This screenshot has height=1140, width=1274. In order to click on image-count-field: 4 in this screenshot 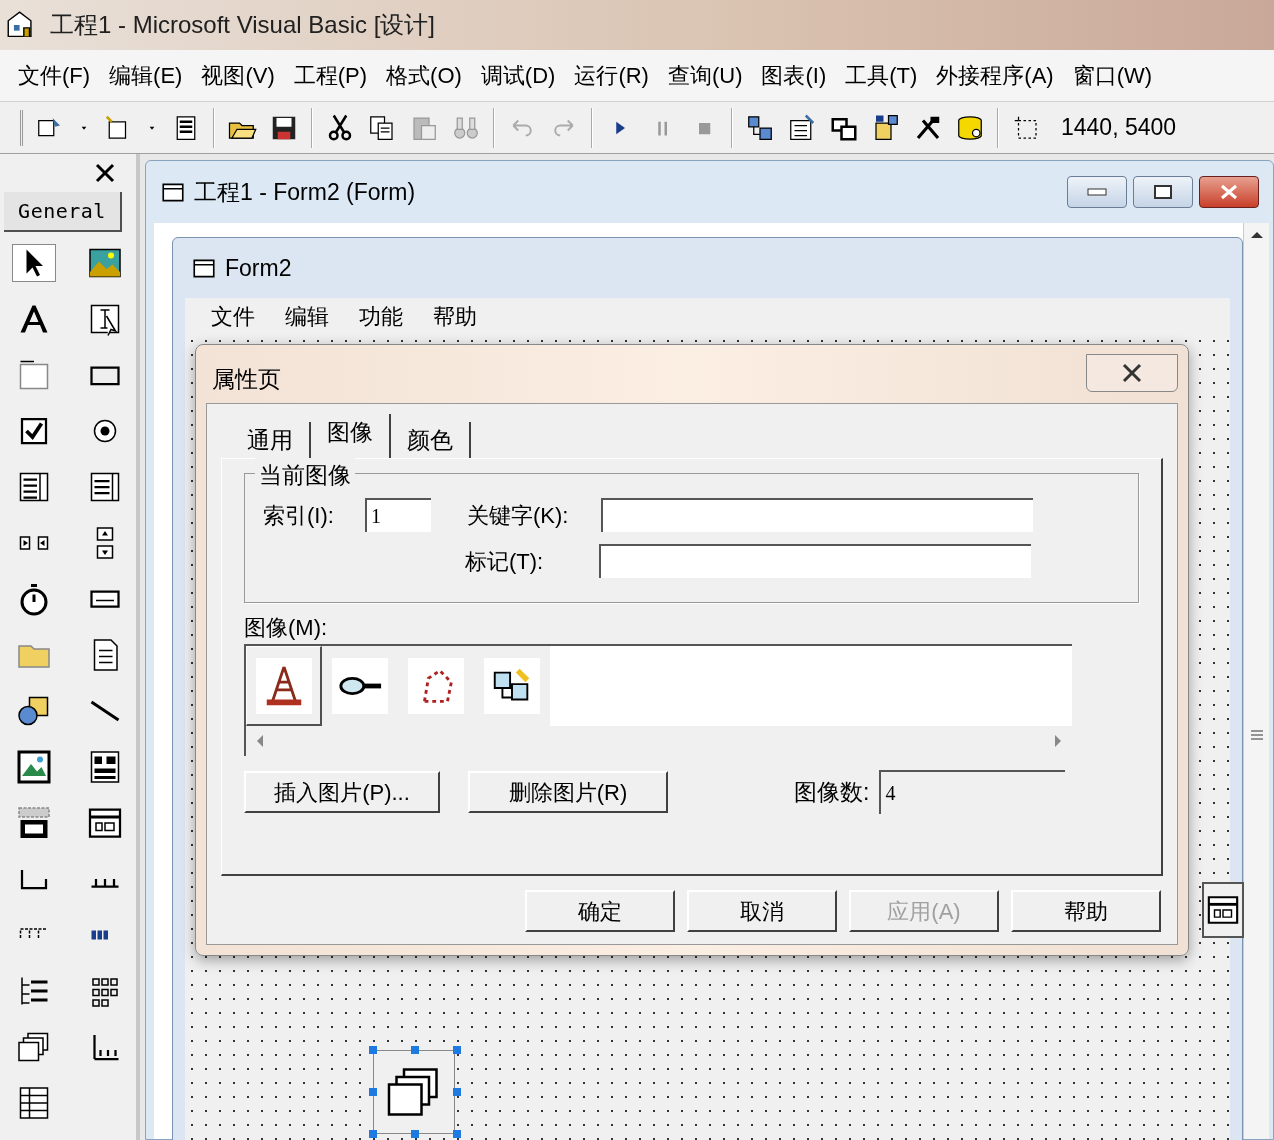, I will do `click(972, 792)`.